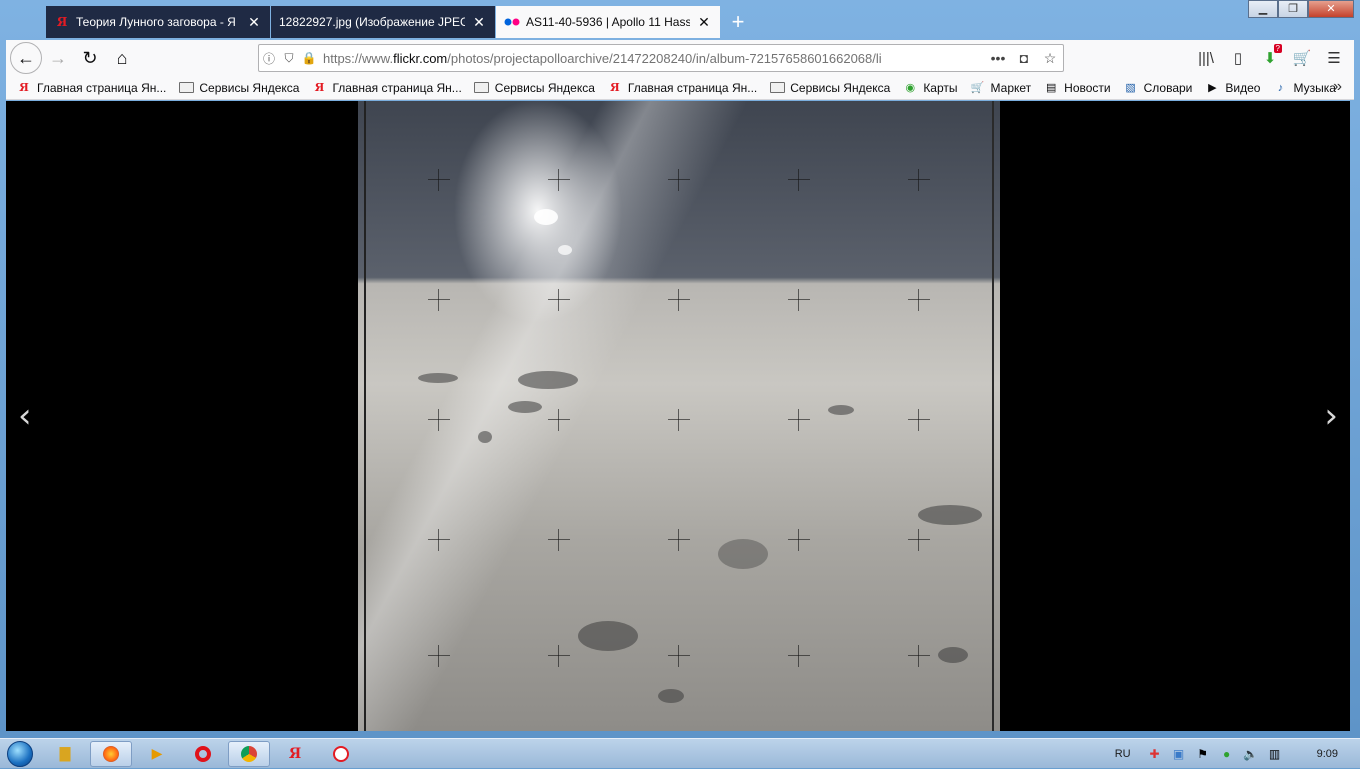 The height and width of the screenshot is (769, 1360). I want to click on opera-icon, so click(203, 753).